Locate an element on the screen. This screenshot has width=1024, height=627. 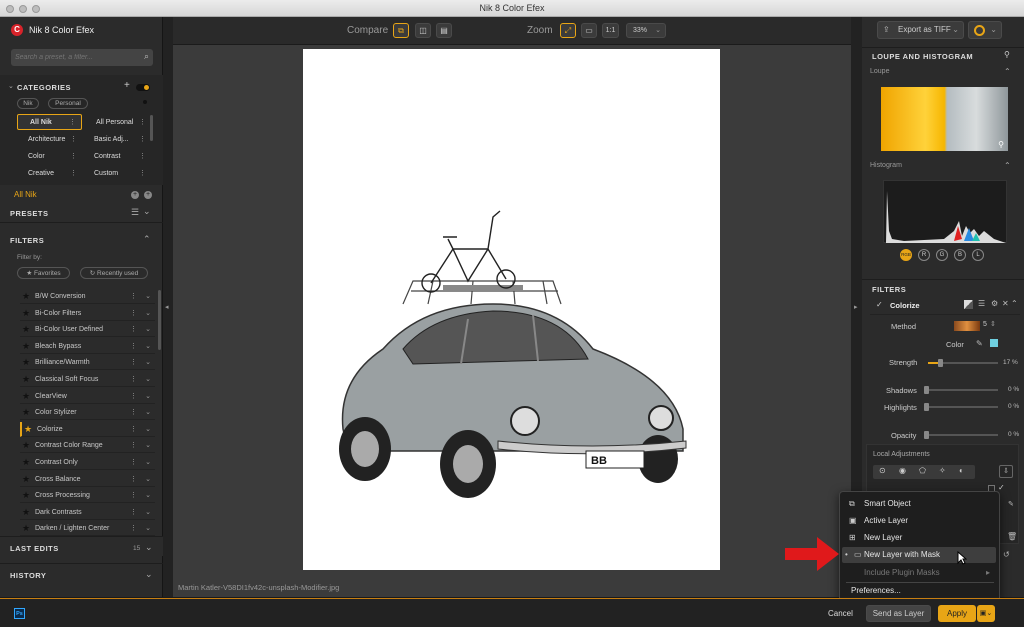
filter-item: ★ B/W Conversion ⋮ ⌄ is located at coordinates (87, 296).